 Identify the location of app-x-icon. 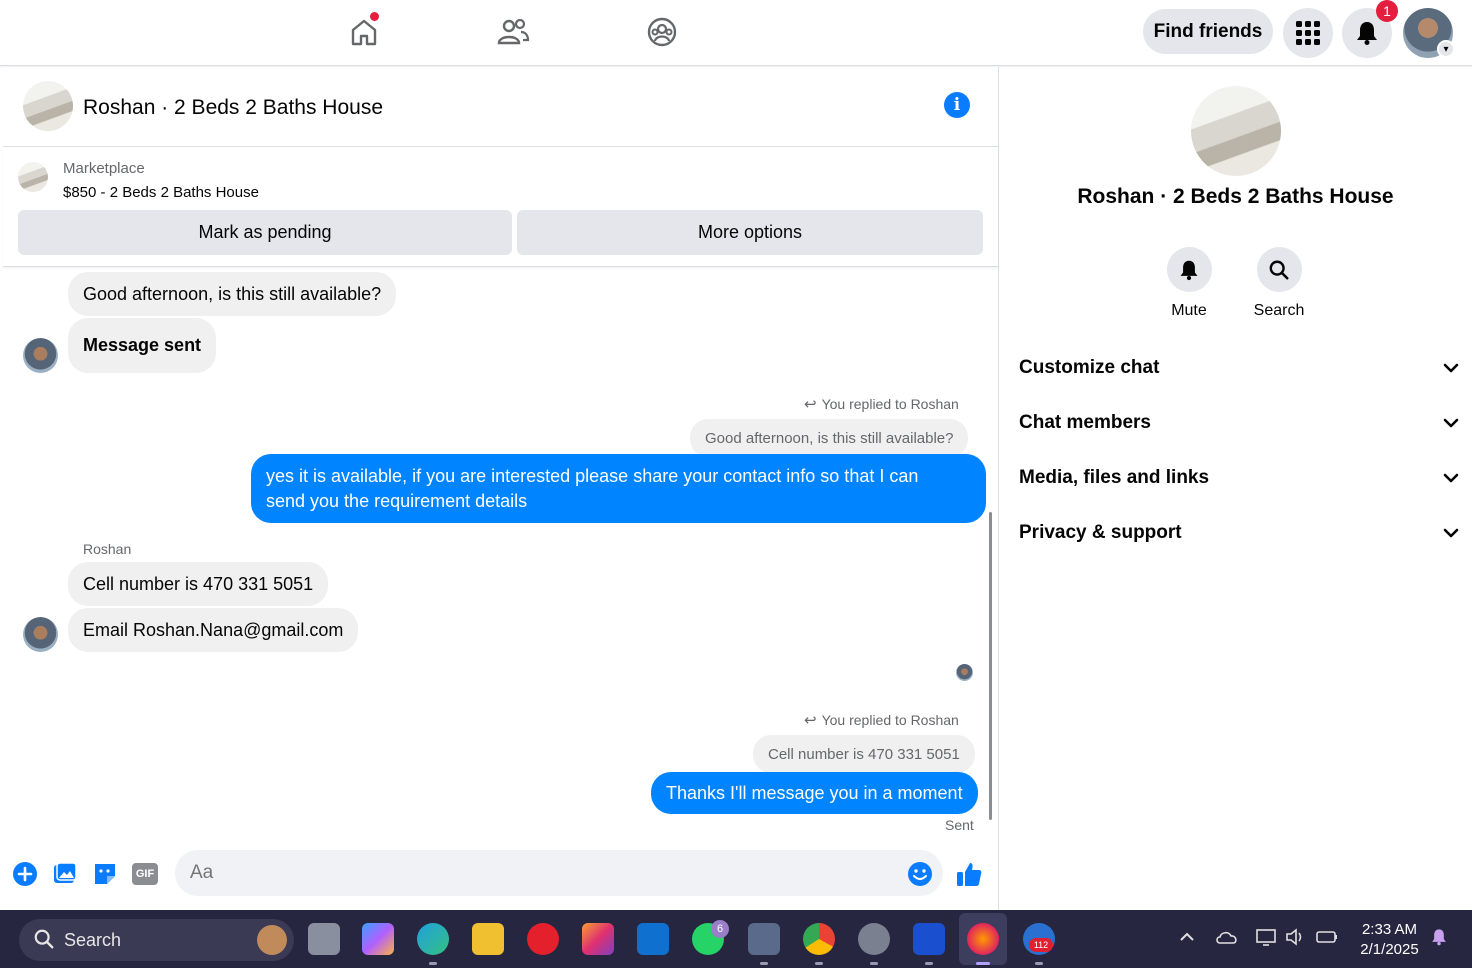
(929, 939).